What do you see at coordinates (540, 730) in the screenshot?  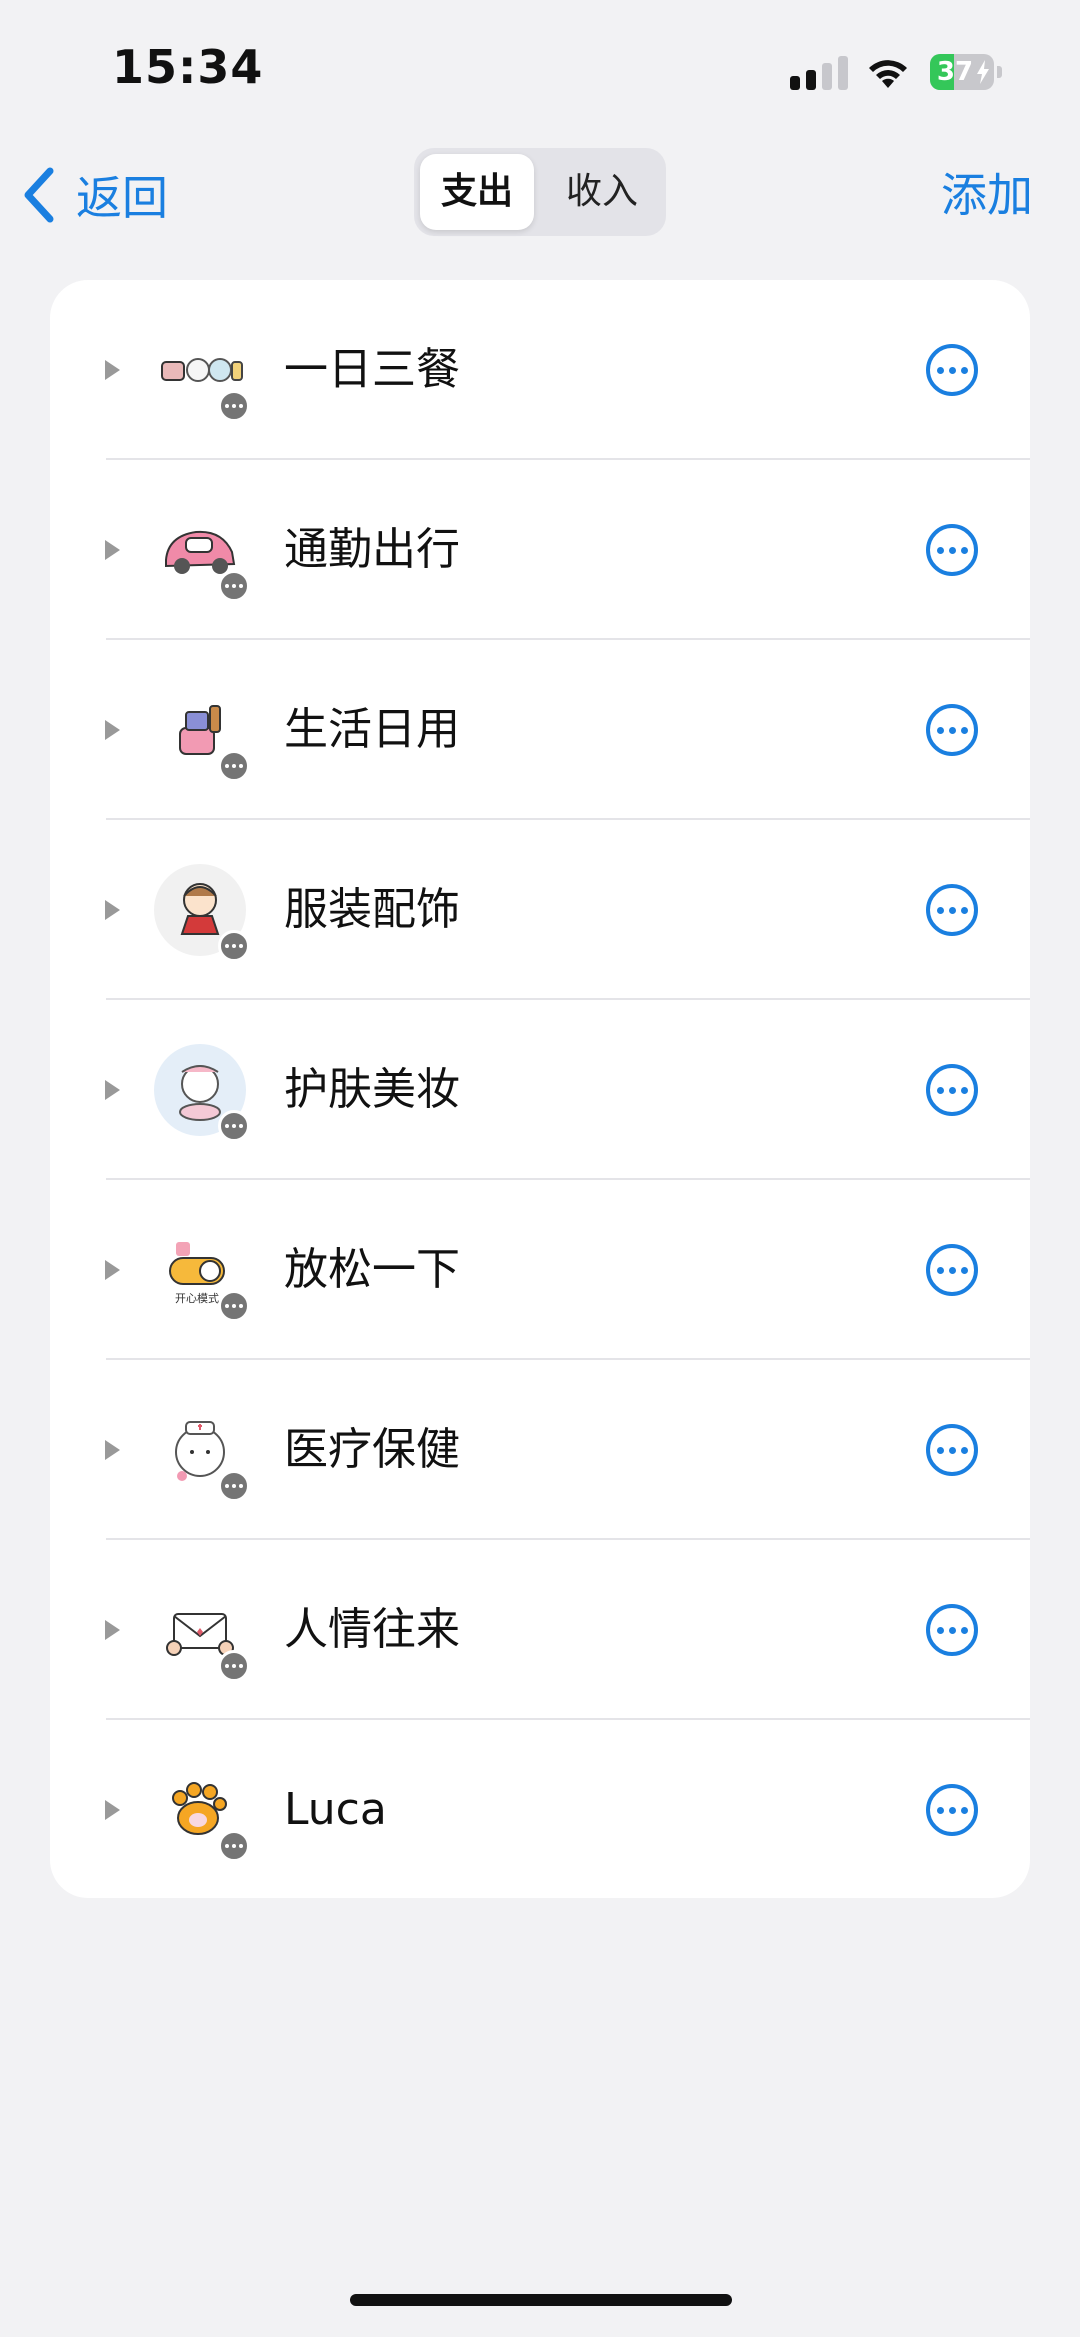 I see `category-row: 生活日用` at bounding box center [540, 730].